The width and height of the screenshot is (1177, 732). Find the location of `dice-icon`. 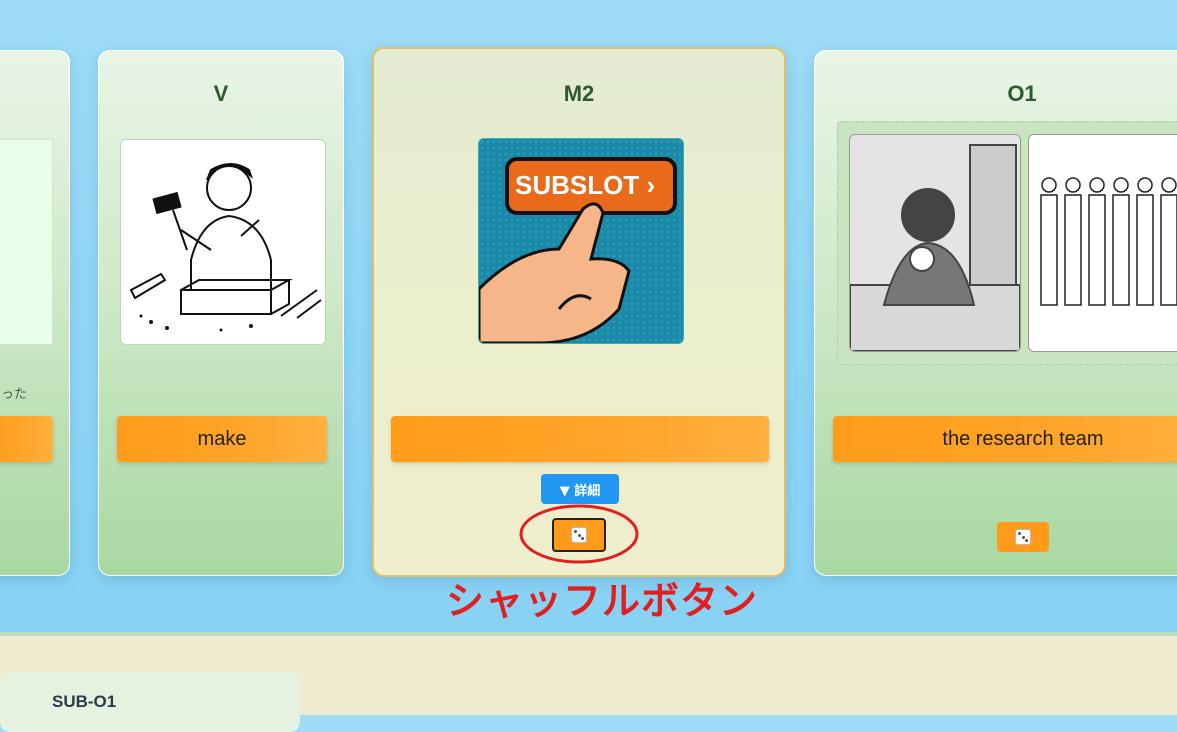

dice-icon is located at coordinates (1023, 537).